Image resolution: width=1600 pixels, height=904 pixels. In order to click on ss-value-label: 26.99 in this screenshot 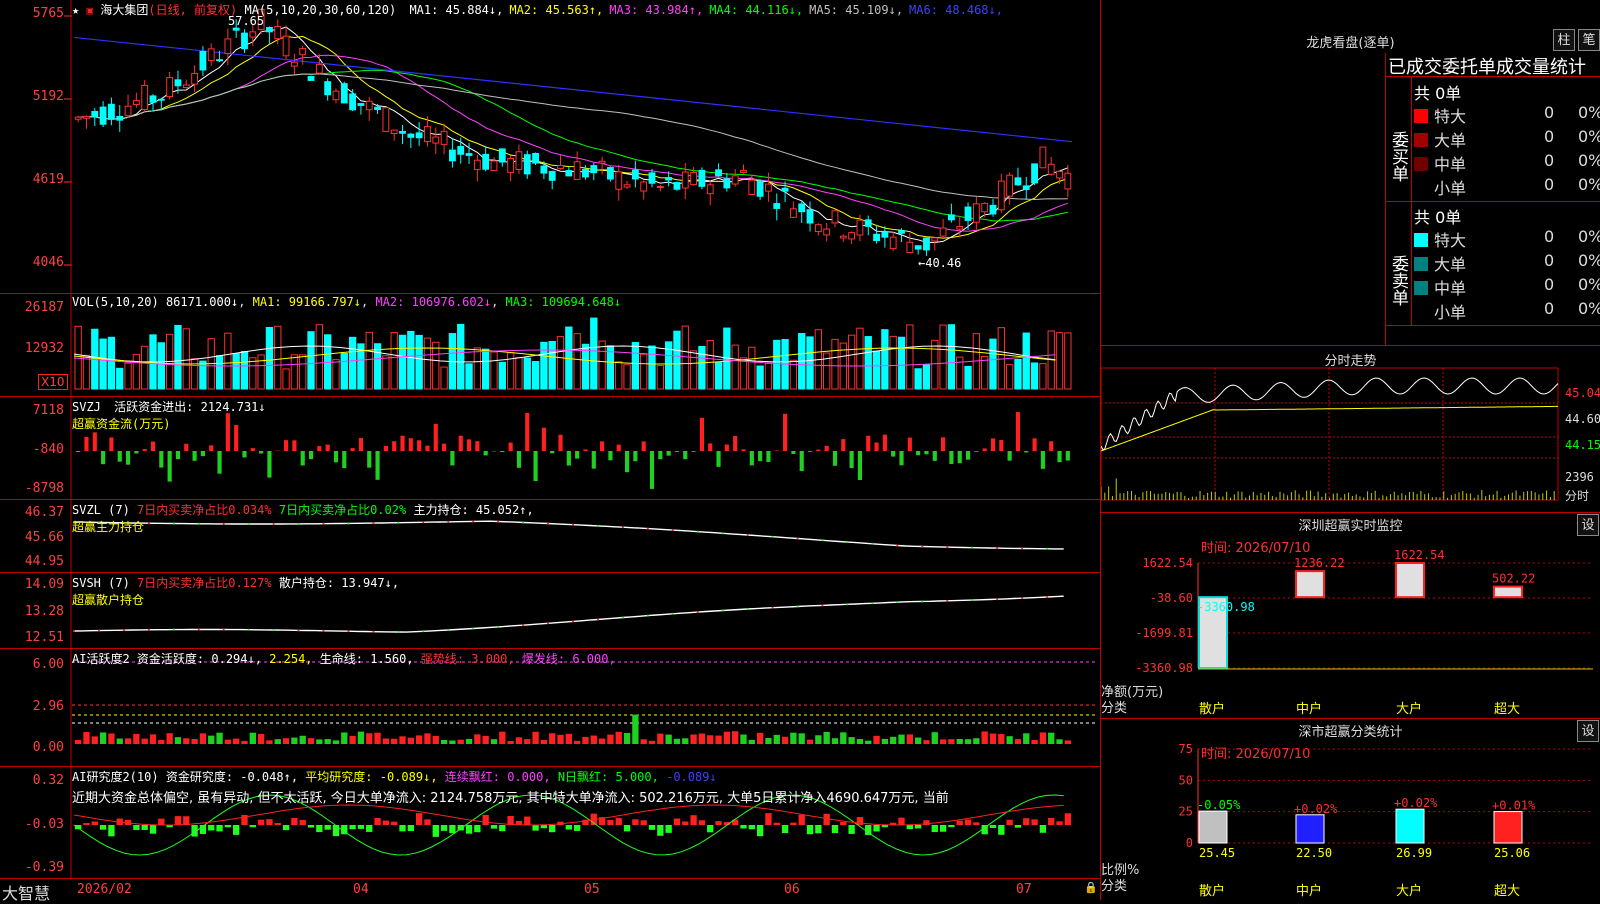, I will do `click(1414, 853)`.